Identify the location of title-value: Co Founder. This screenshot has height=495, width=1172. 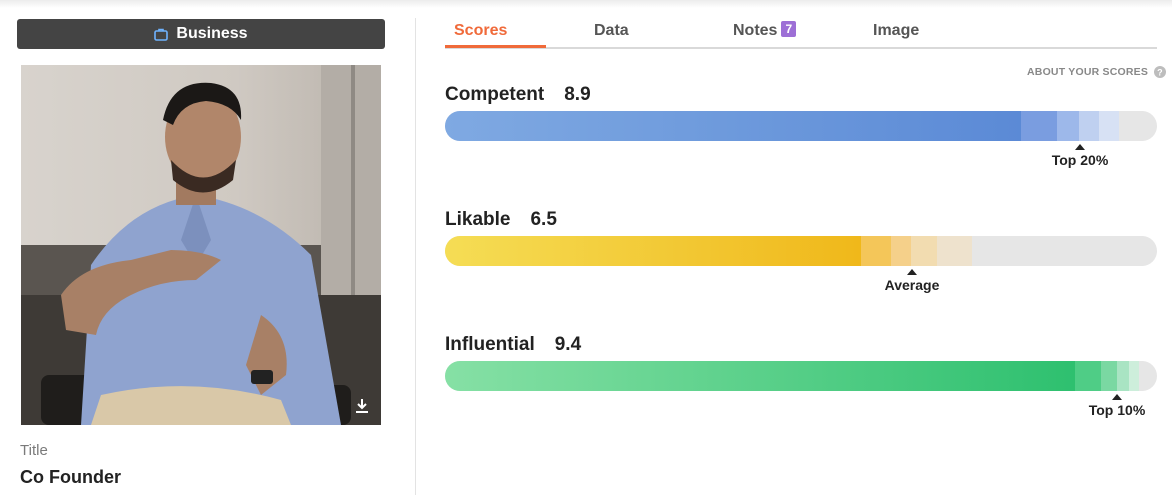
(70, 477).